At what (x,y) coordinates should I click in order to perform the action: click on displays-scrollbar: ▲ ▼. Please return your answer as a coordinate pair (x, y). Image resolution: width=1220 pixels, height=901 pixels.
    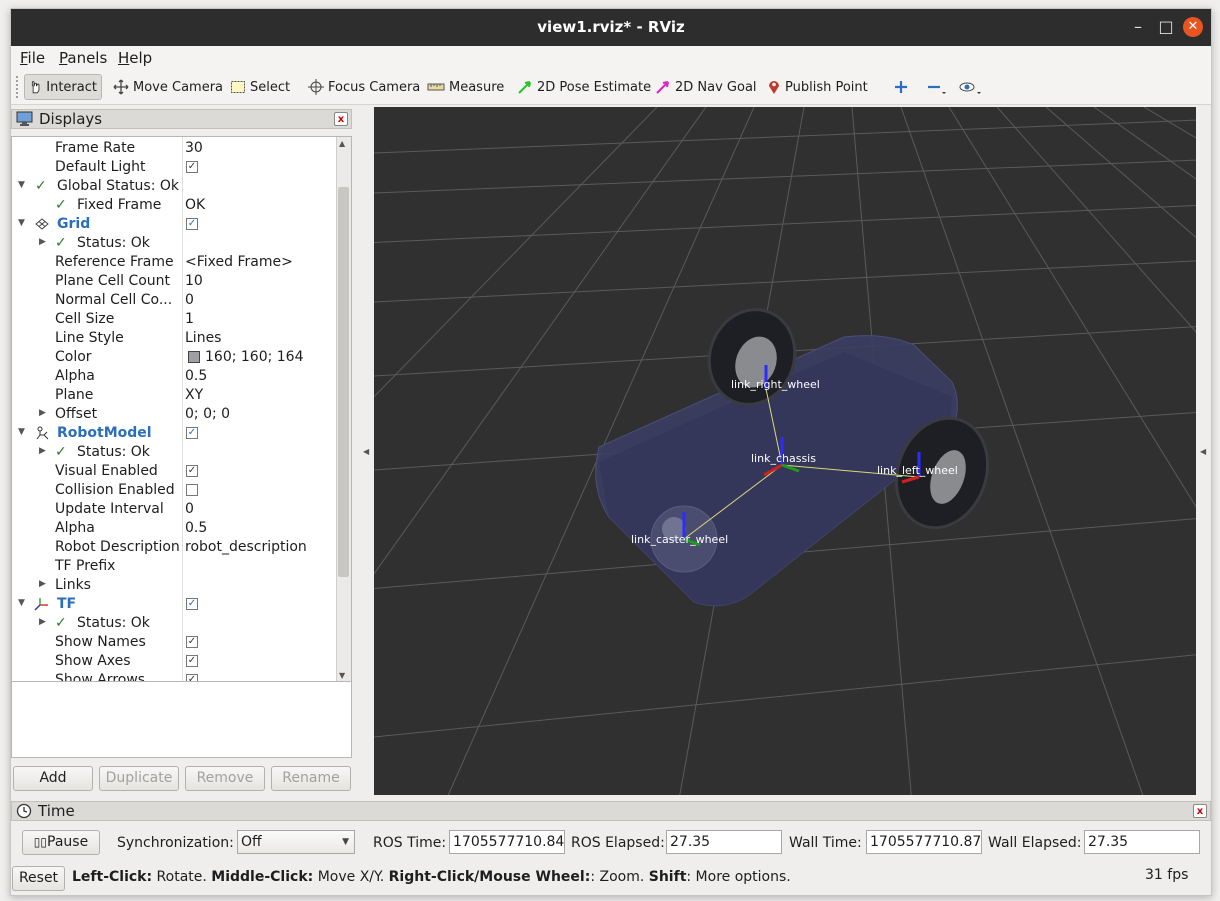
    Looking at the image, I should click on (343, 410).